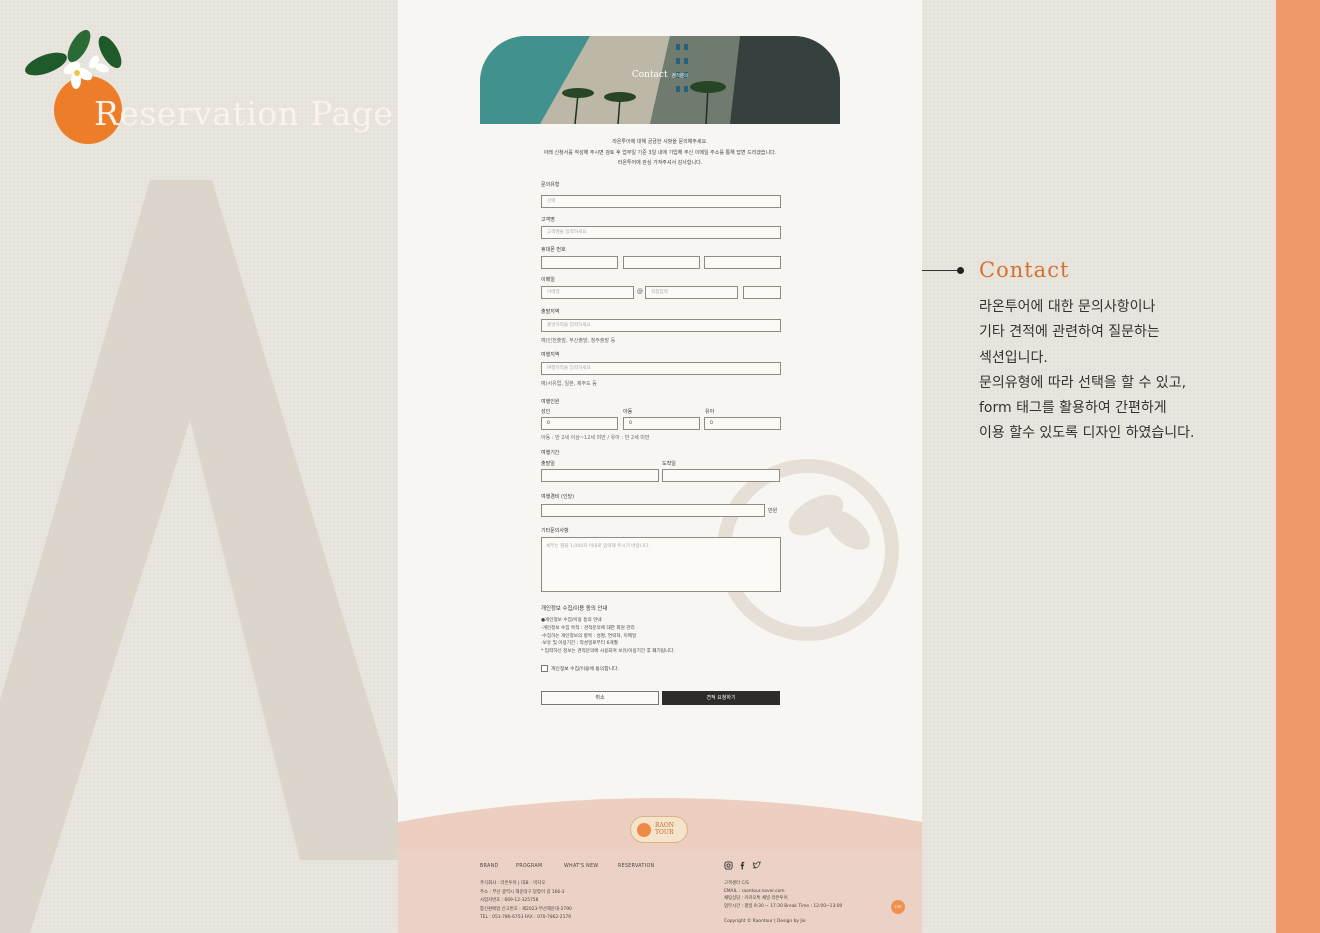 This screenshot has height=933, width=1320. I want to click on infant-count-input: 0, so click(742, 423).